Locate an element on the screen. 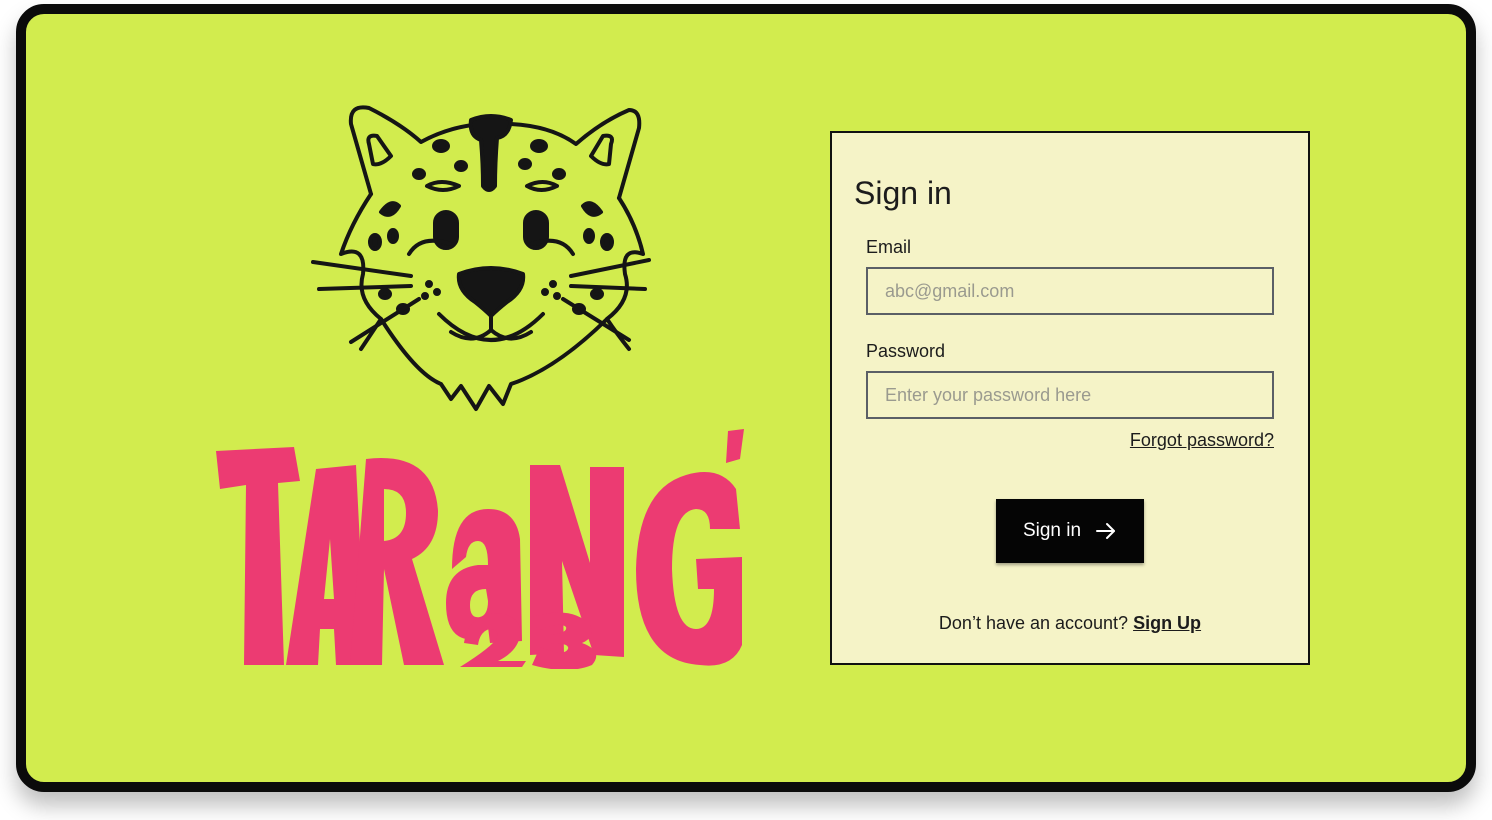 The height and width of the screenshot is (820, 1492). email-field is located at coordinates (1070, 291).